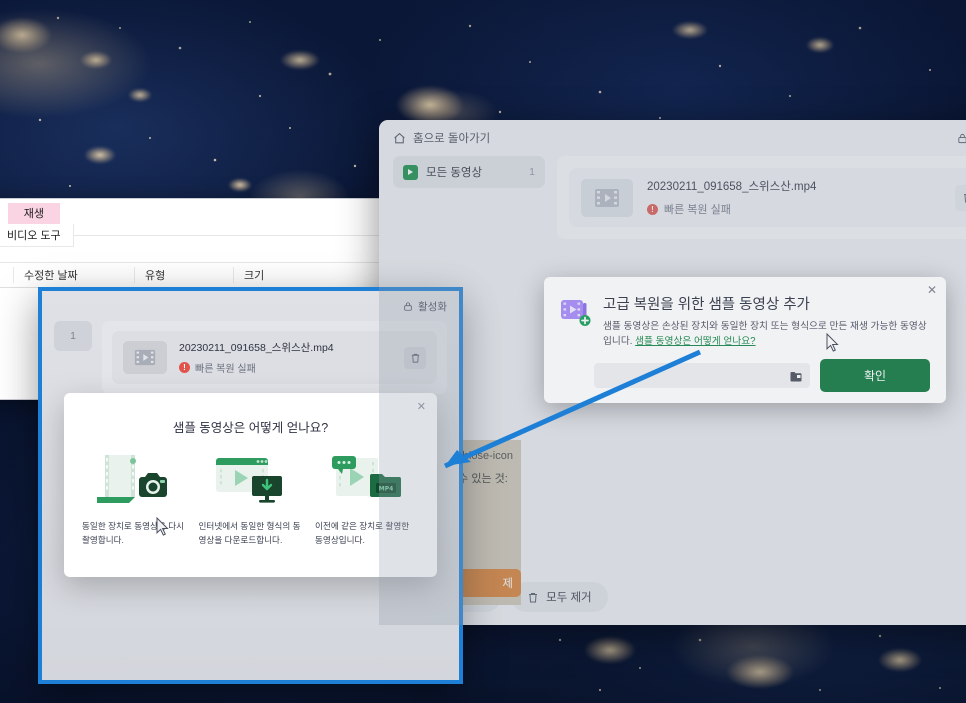 Image resolution: width=966 pixels, height=703 pixels. I want to click on video-add-icon, so click(576, 313).